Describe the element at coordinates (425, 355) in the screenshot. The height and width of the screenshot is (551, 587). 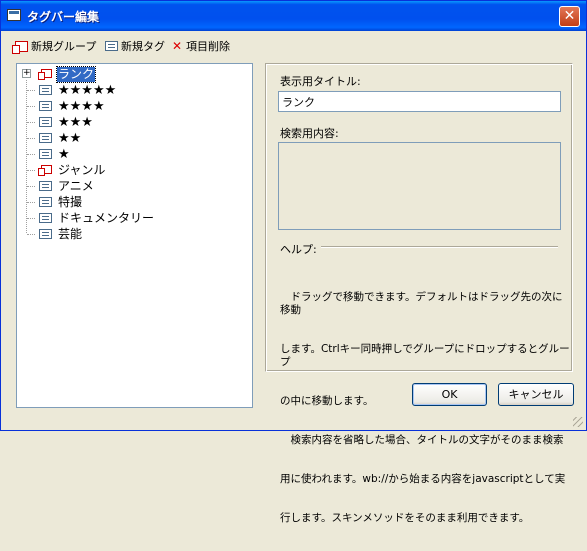
I see `help-line: します。Ctrlキー同時押しでグループにドロップするとグループ` at that location.